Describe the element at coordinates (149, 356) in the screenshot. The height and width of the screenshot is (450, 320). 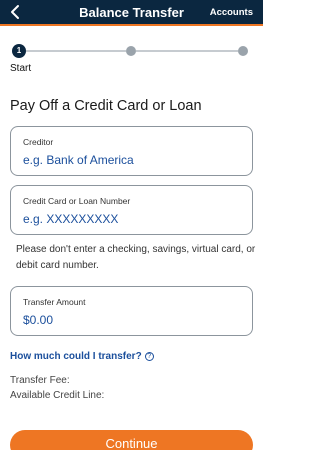
I see `help-icon: ?` at that location.